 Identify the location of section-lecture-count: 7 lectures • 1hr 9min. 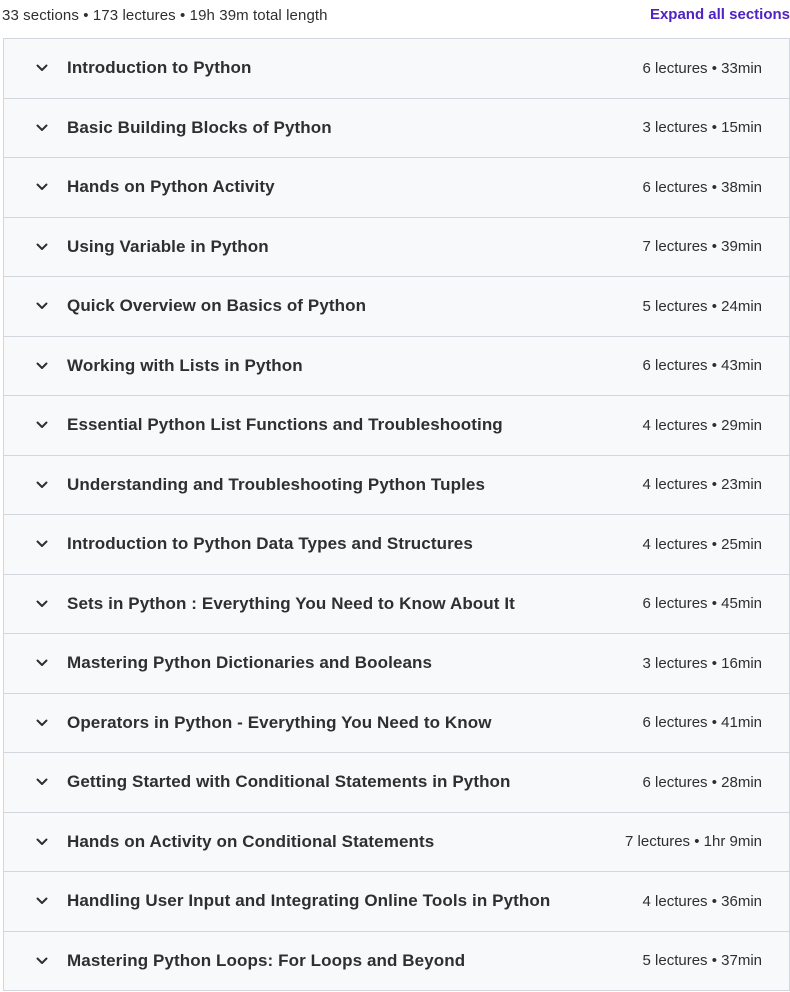
(693, 842).